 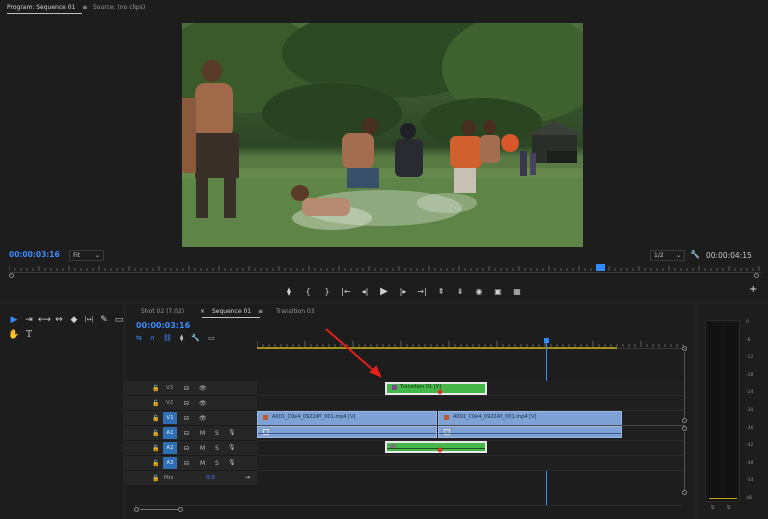 What do you see at coordinates (210, 478) in the screenshot?
I see `mix-volume-value: 0.0` at bounding box center [210, 478].